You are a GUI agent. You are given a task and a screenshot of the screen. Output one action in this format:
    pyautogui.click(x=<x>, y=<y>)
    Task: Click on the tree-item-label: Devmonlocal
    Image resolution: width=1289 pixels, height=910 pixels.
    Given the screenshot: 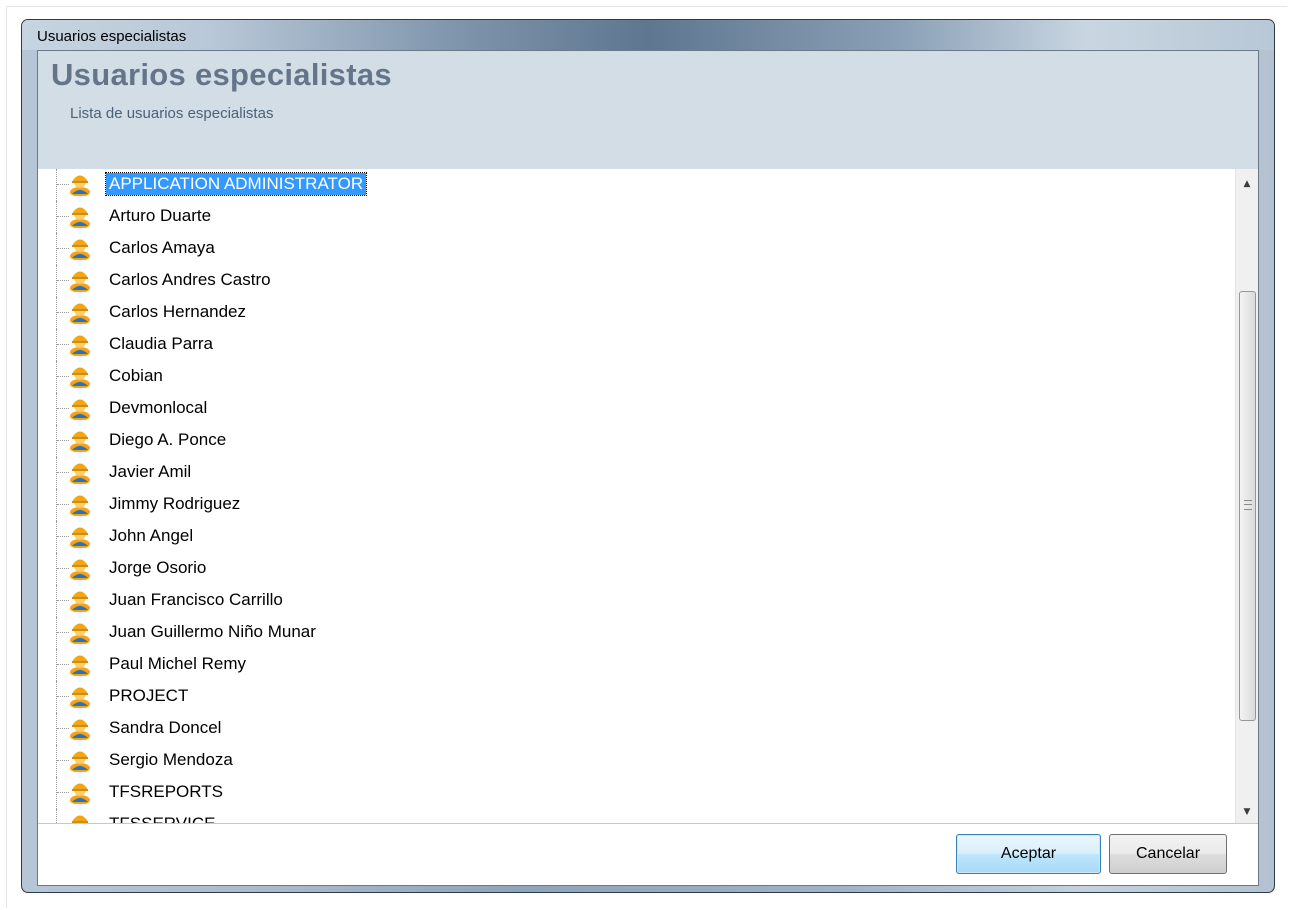 What is the action you would take?
    pyautogui.click(x=158, y=408)
    